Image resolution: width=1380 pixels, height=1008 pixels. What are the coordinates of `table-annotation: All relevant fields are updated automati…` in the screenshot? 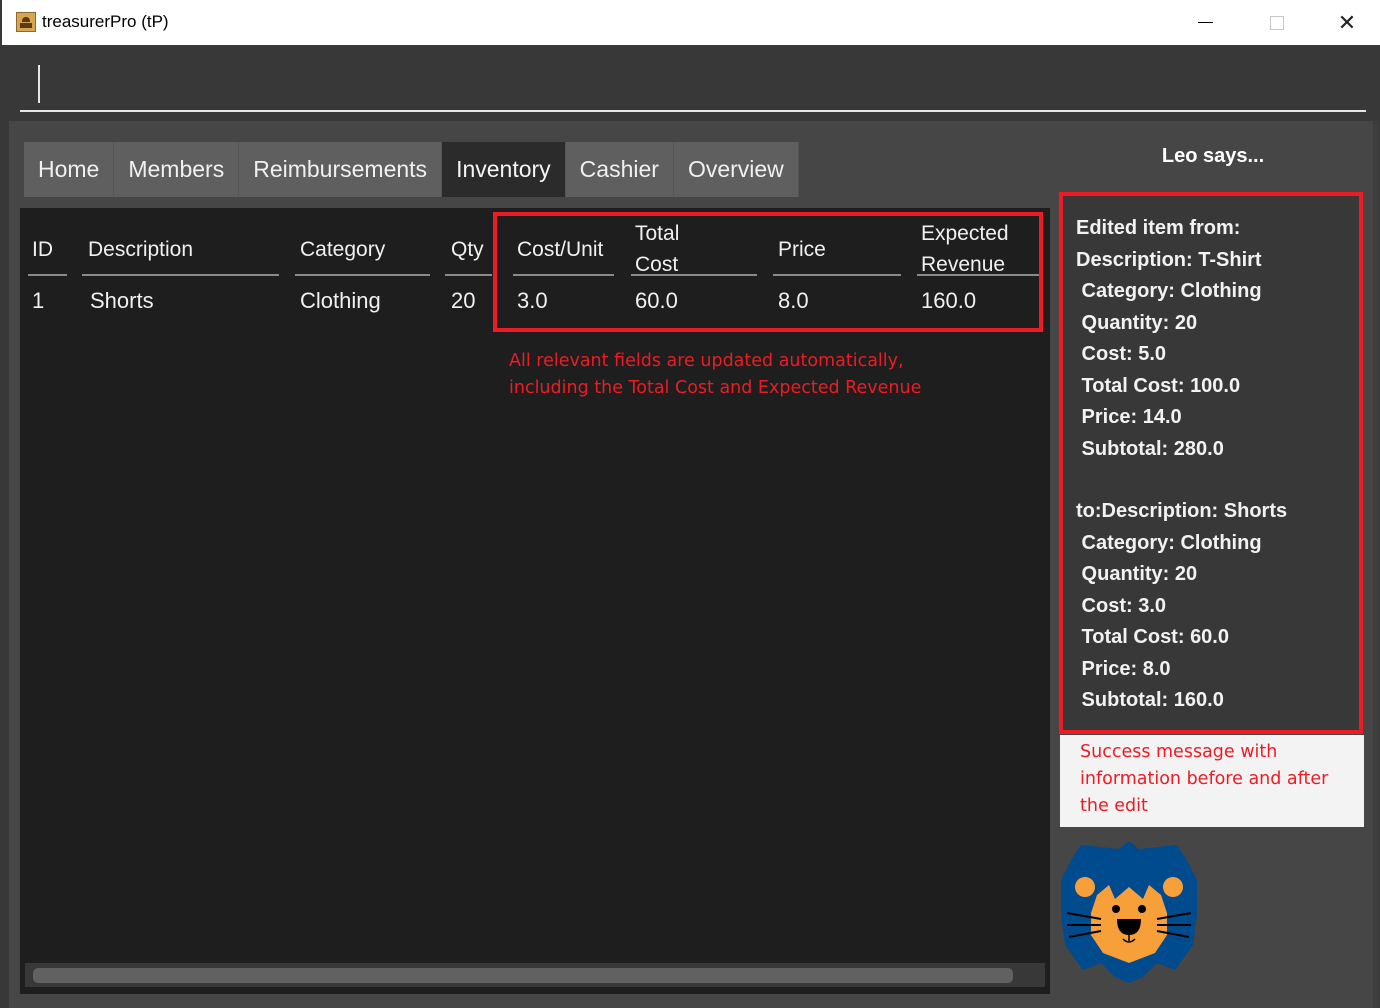 It's located at (715, 375).